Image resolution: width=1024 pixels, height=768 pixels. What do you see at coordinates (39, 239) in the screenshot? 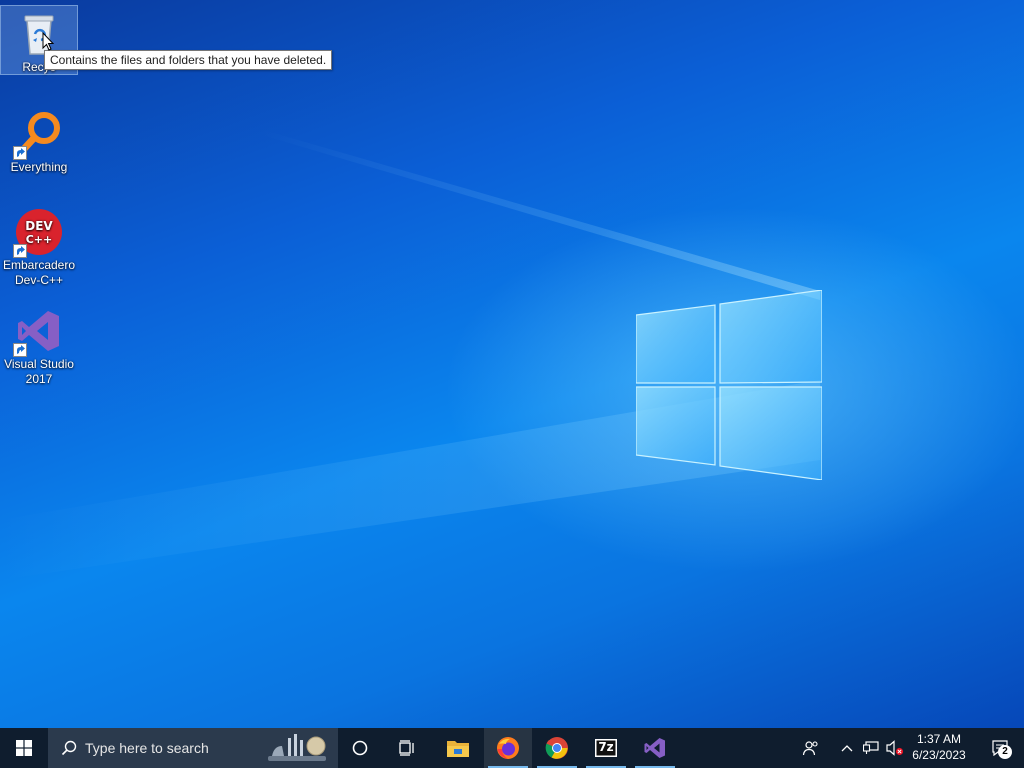
I see `svg-text: C++` at bounding box center [39, 239].